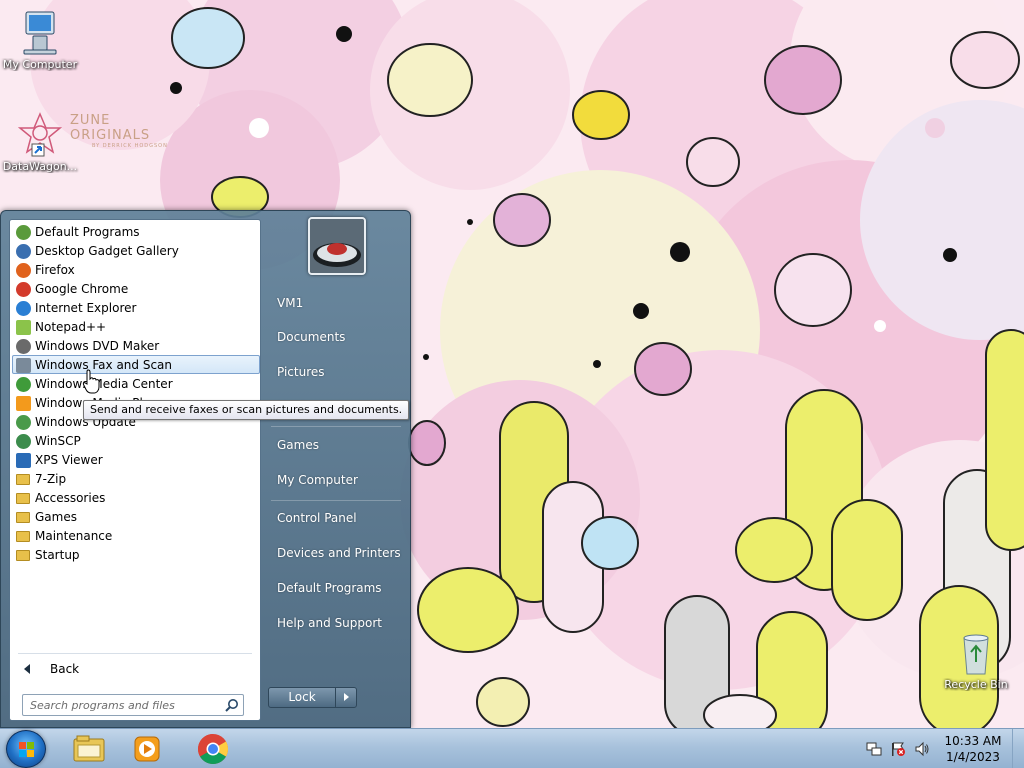  Describe the element at coordinates (23, 365) in the screenshot. I see `fax-scan-icon` at that location.